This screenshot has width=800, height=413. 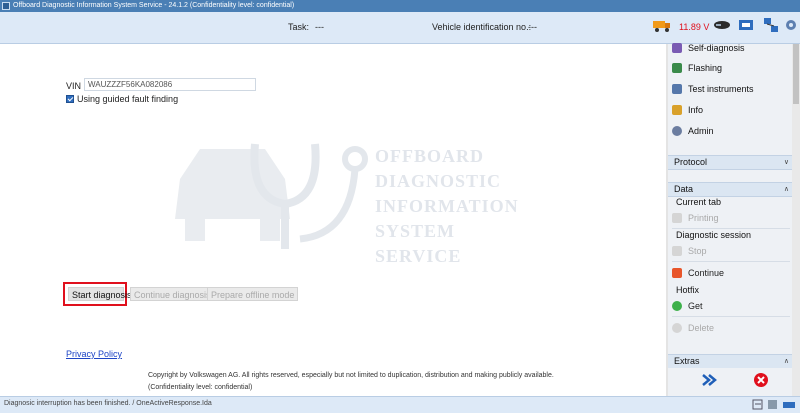 What do you see at coordinates (271, 196) in the screenshot?
I see `car-stethoscope-watermark` at bounding box center [271, 196].